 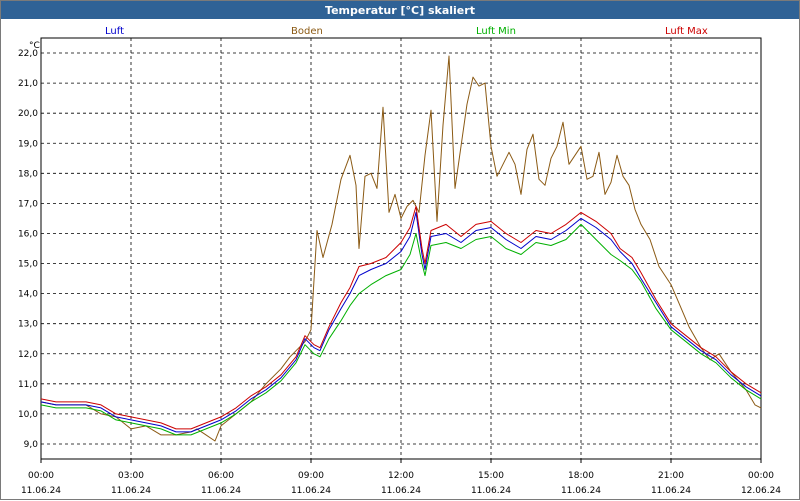 What do you see at coordinates (581, 476) in the screenshot?
I see `x-tick-time: 18:00` at bounding box center [581, 476].